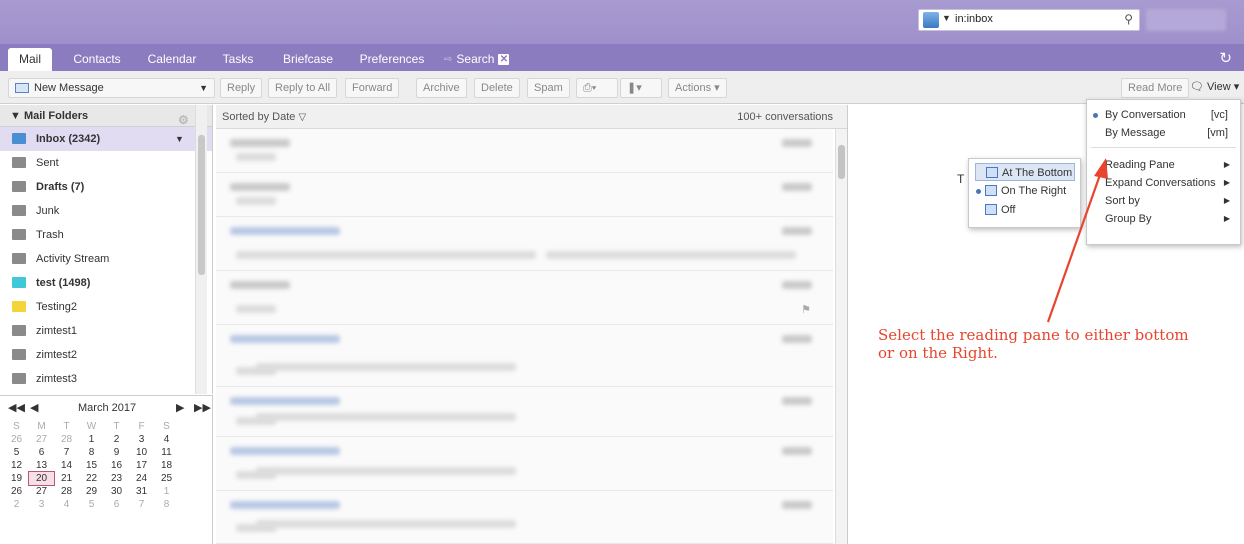 Image resolution: width=1244 pixels, height=544 pixels. What do you see at coordinates (1029, 20) in the screenshot?
I see `search-input: ▼ in:inbox ⚲` at bounding box center [1029, 20].